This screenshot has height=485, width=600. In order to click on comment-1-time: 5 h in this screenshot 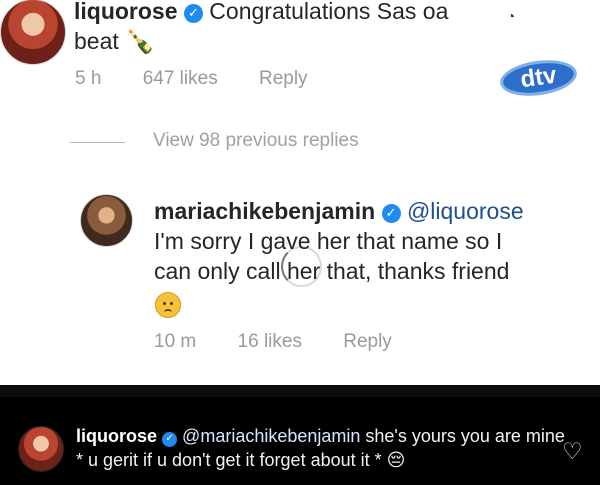, I will do `click(88, 78)`.